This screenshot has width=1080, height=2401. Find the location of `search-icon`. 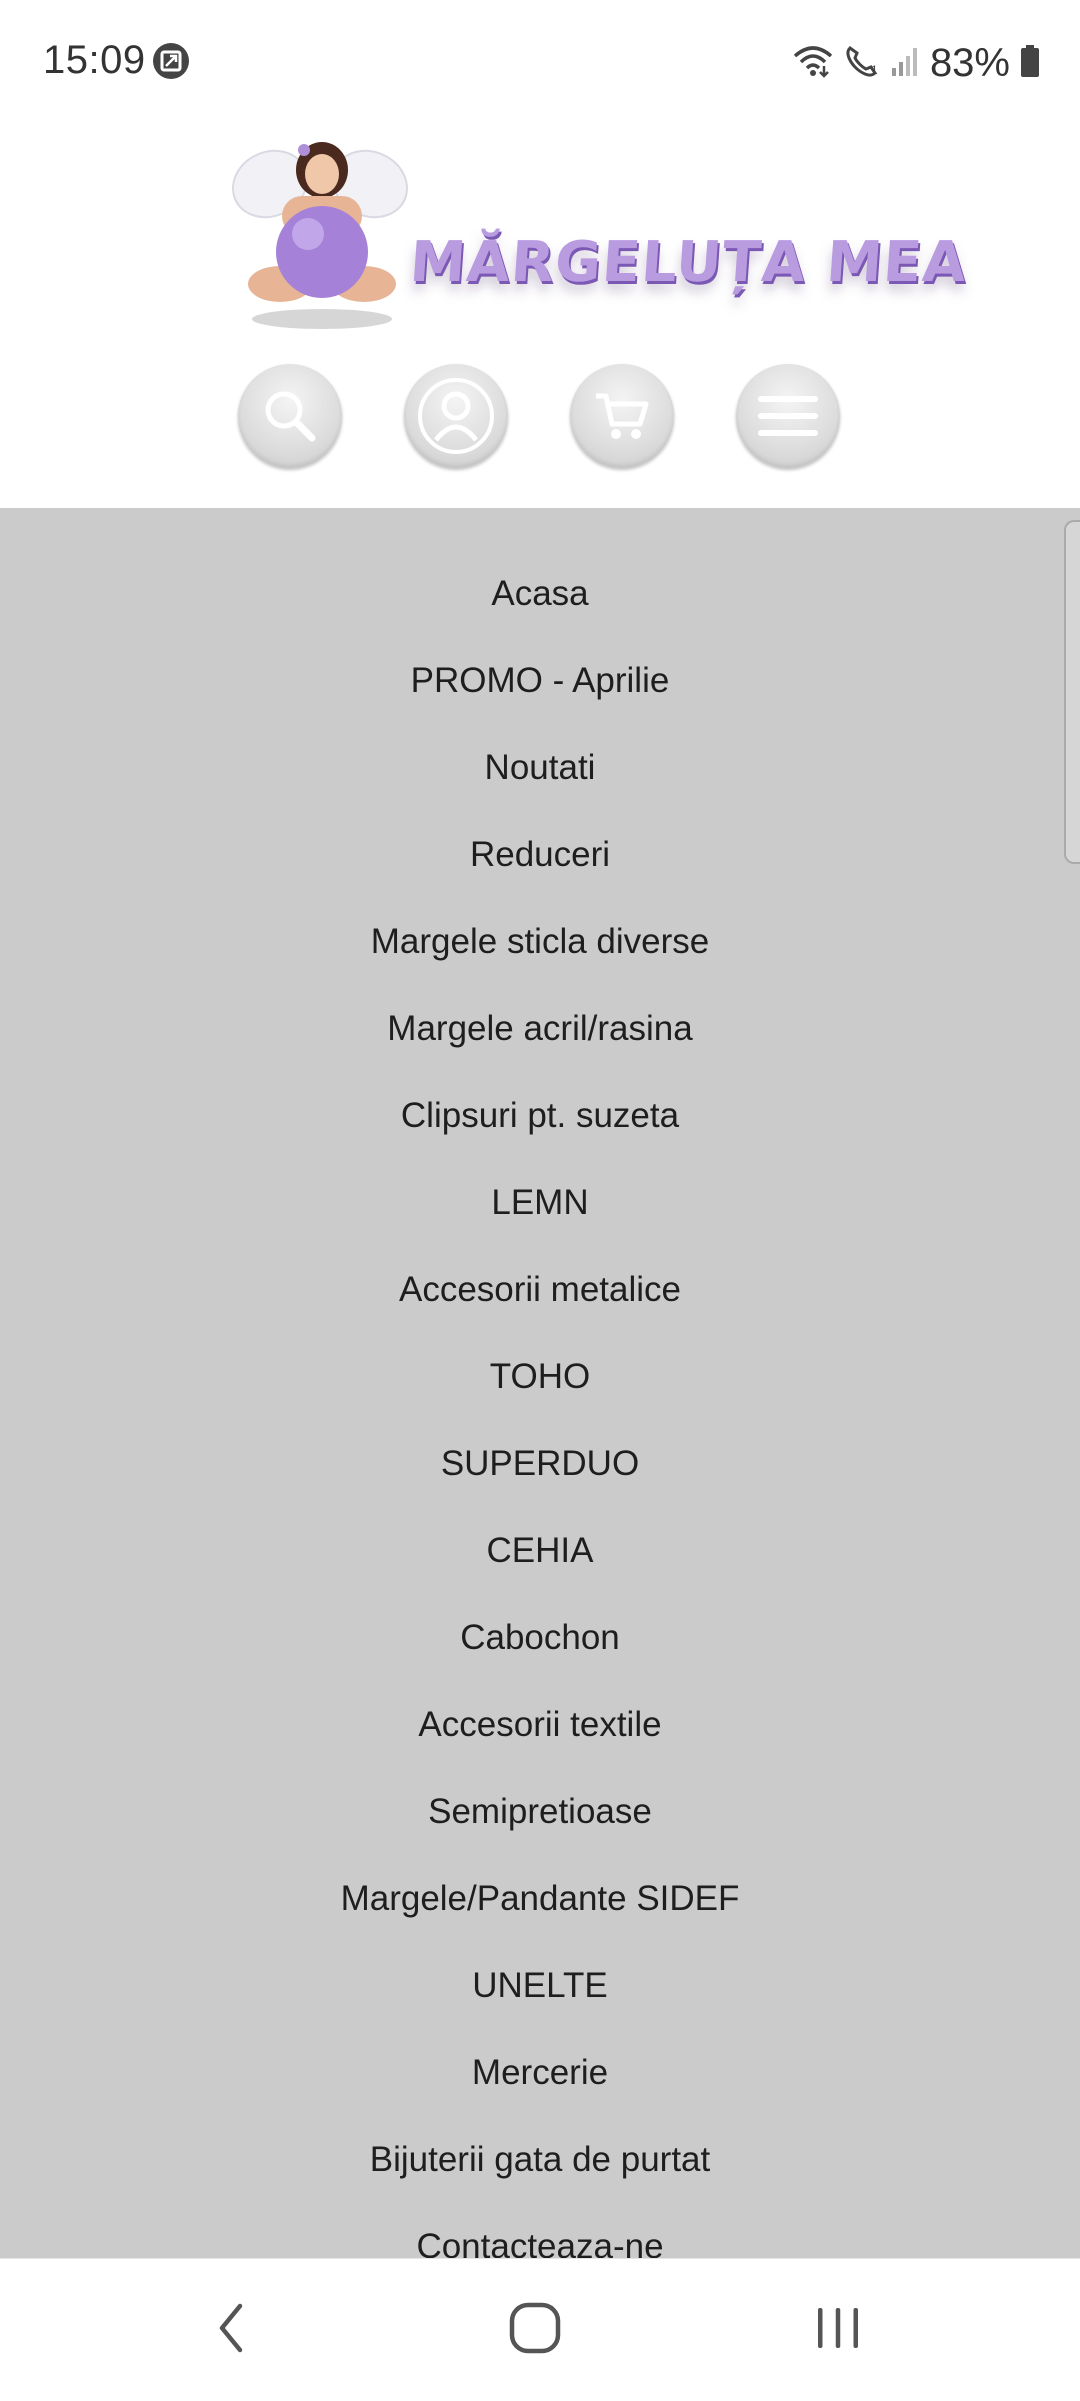

search-icon is located at coordinates (290, 416).